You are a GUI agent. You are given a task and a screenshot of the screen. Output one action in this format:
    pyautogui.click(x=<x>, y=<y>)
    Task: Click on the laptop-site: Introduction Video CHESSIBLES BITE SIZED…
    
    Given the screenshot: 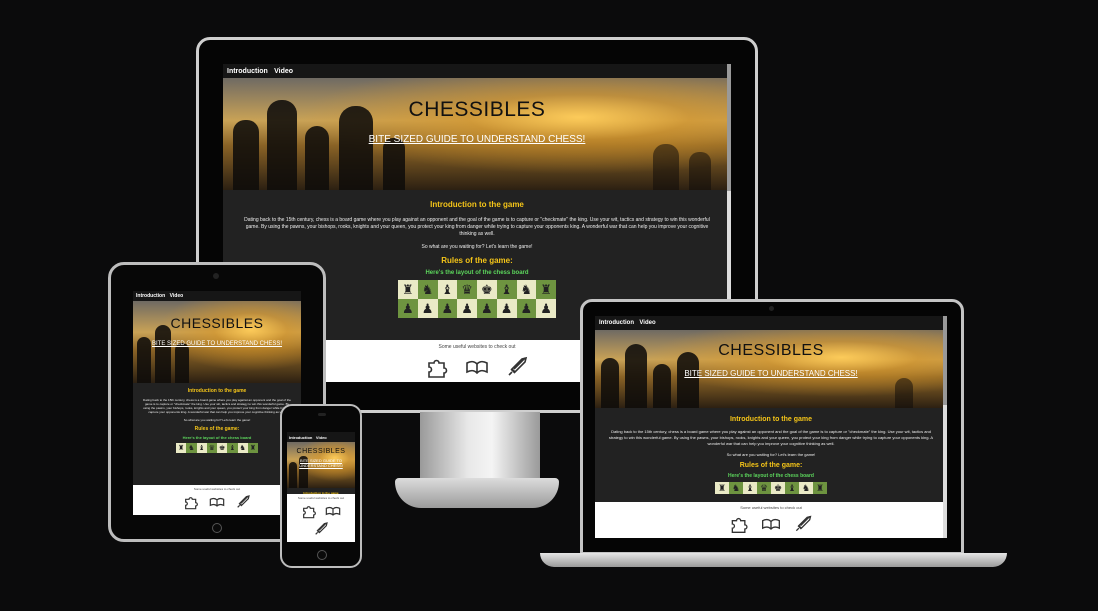 What is the action you would take?
    pyautogui.click(x=771, y=427)
    